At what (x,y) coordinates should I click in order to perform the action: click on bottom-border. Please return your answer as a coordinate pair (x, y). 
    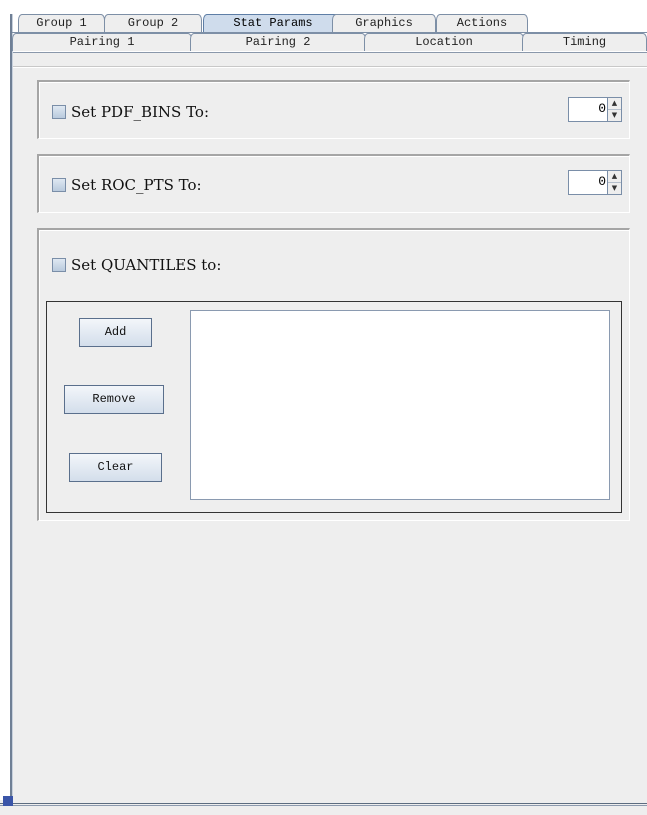
    Looking at the image, I should click on (323, 803).